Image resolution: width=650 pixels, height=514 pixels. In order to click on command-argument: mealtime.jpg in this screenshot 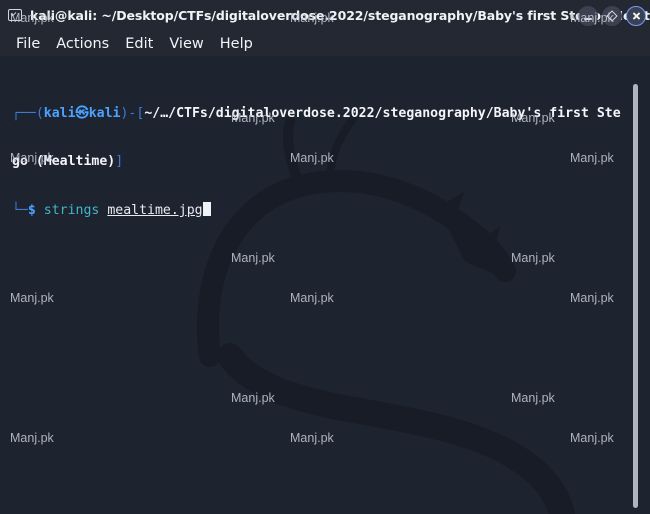, I will do `click(155, 210)`.